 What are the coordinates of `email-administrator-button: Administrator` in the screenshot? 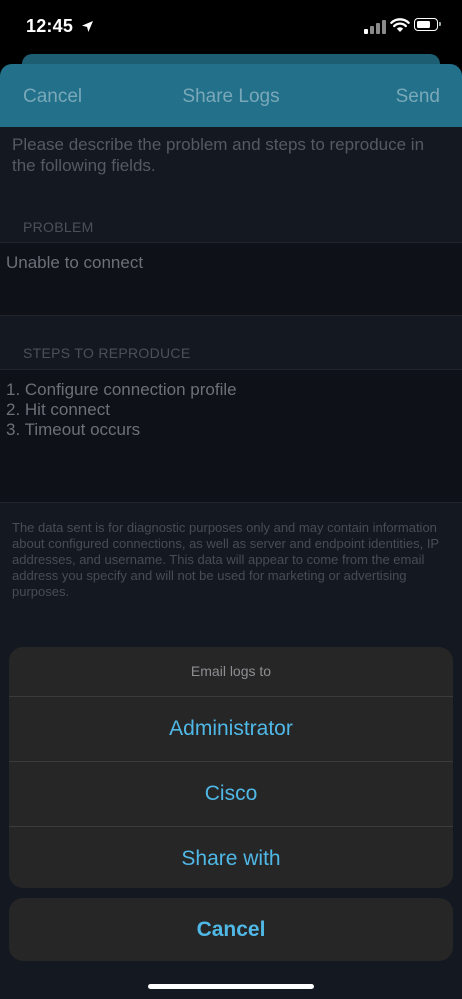 It's located at (231, 729).